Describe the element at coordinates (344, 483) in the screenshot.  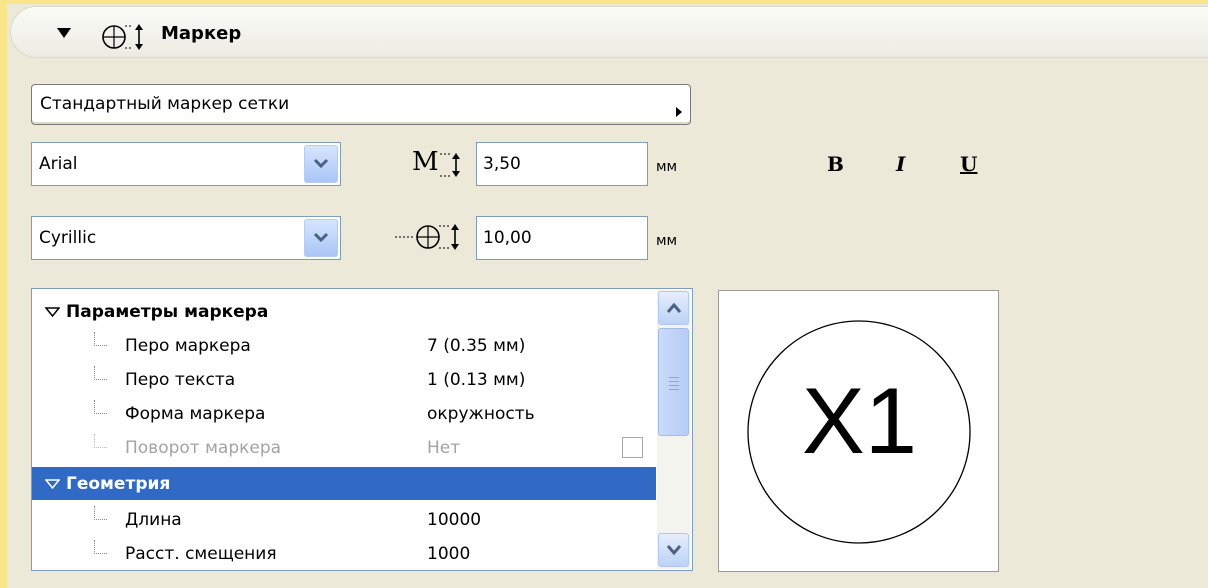
I see `tree-group-geometry: Геометрия` at that location.